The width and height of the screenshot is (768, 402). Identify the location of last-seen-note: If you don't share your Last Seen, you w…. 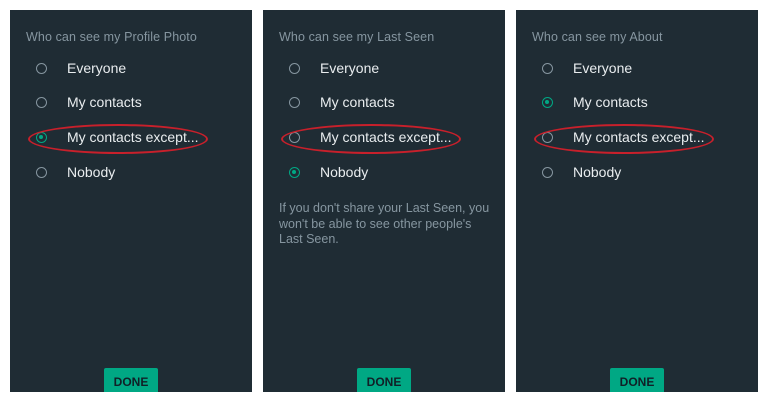
(384, 223).